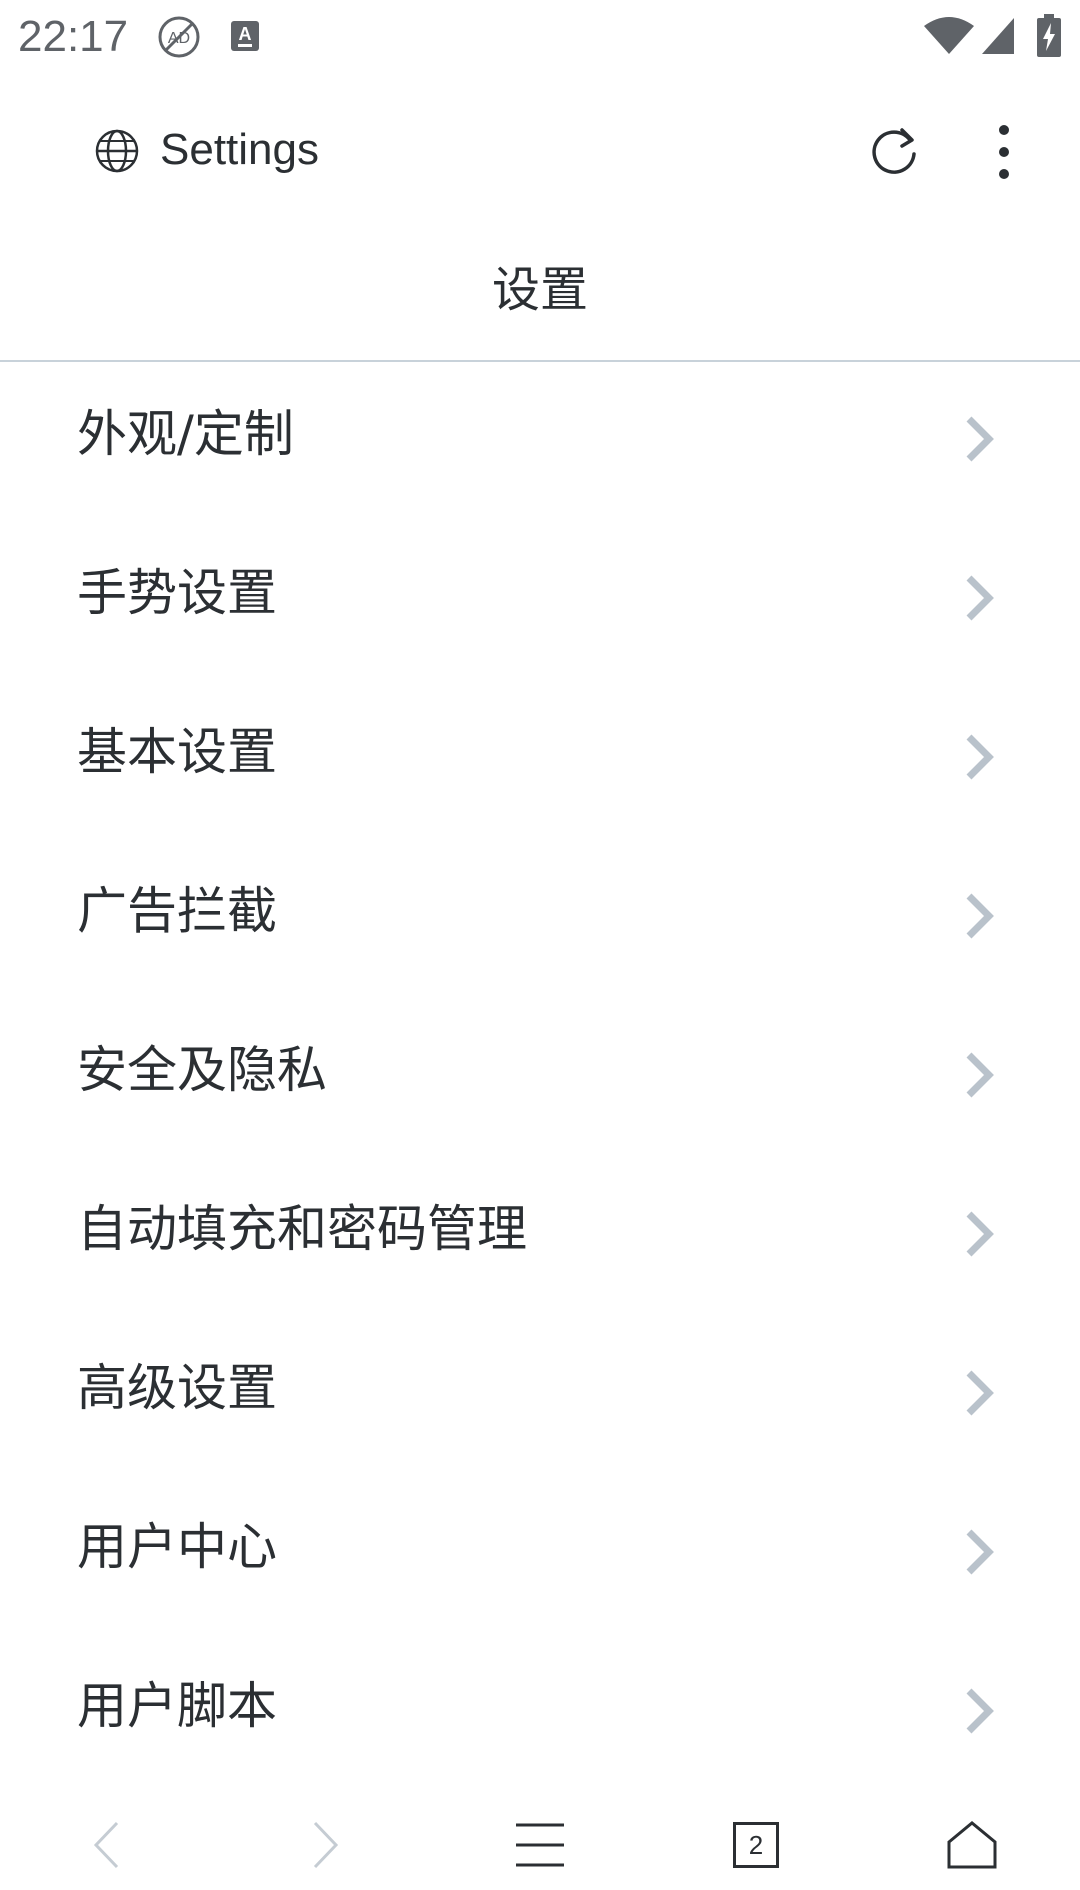  What do you see at coordinates (185, 434) in the screenshot?
I see `settings-item-label: 外观/定制` at bounding box center [185, 434].